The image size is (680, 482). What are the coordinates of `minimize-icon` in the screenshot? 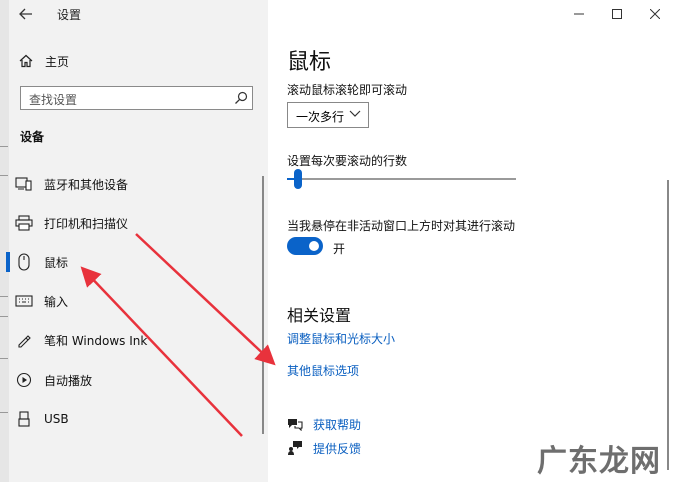 It's located at (579, 14).